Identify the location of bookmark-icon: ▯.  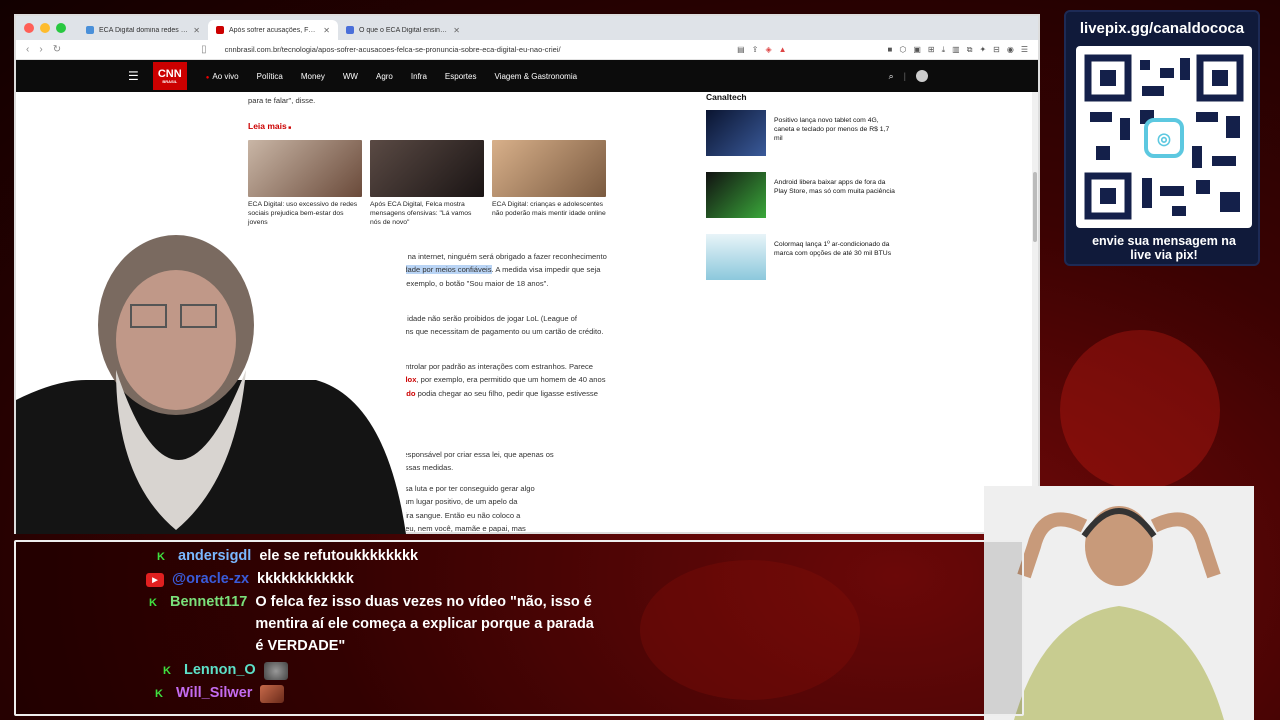
(204, 49).